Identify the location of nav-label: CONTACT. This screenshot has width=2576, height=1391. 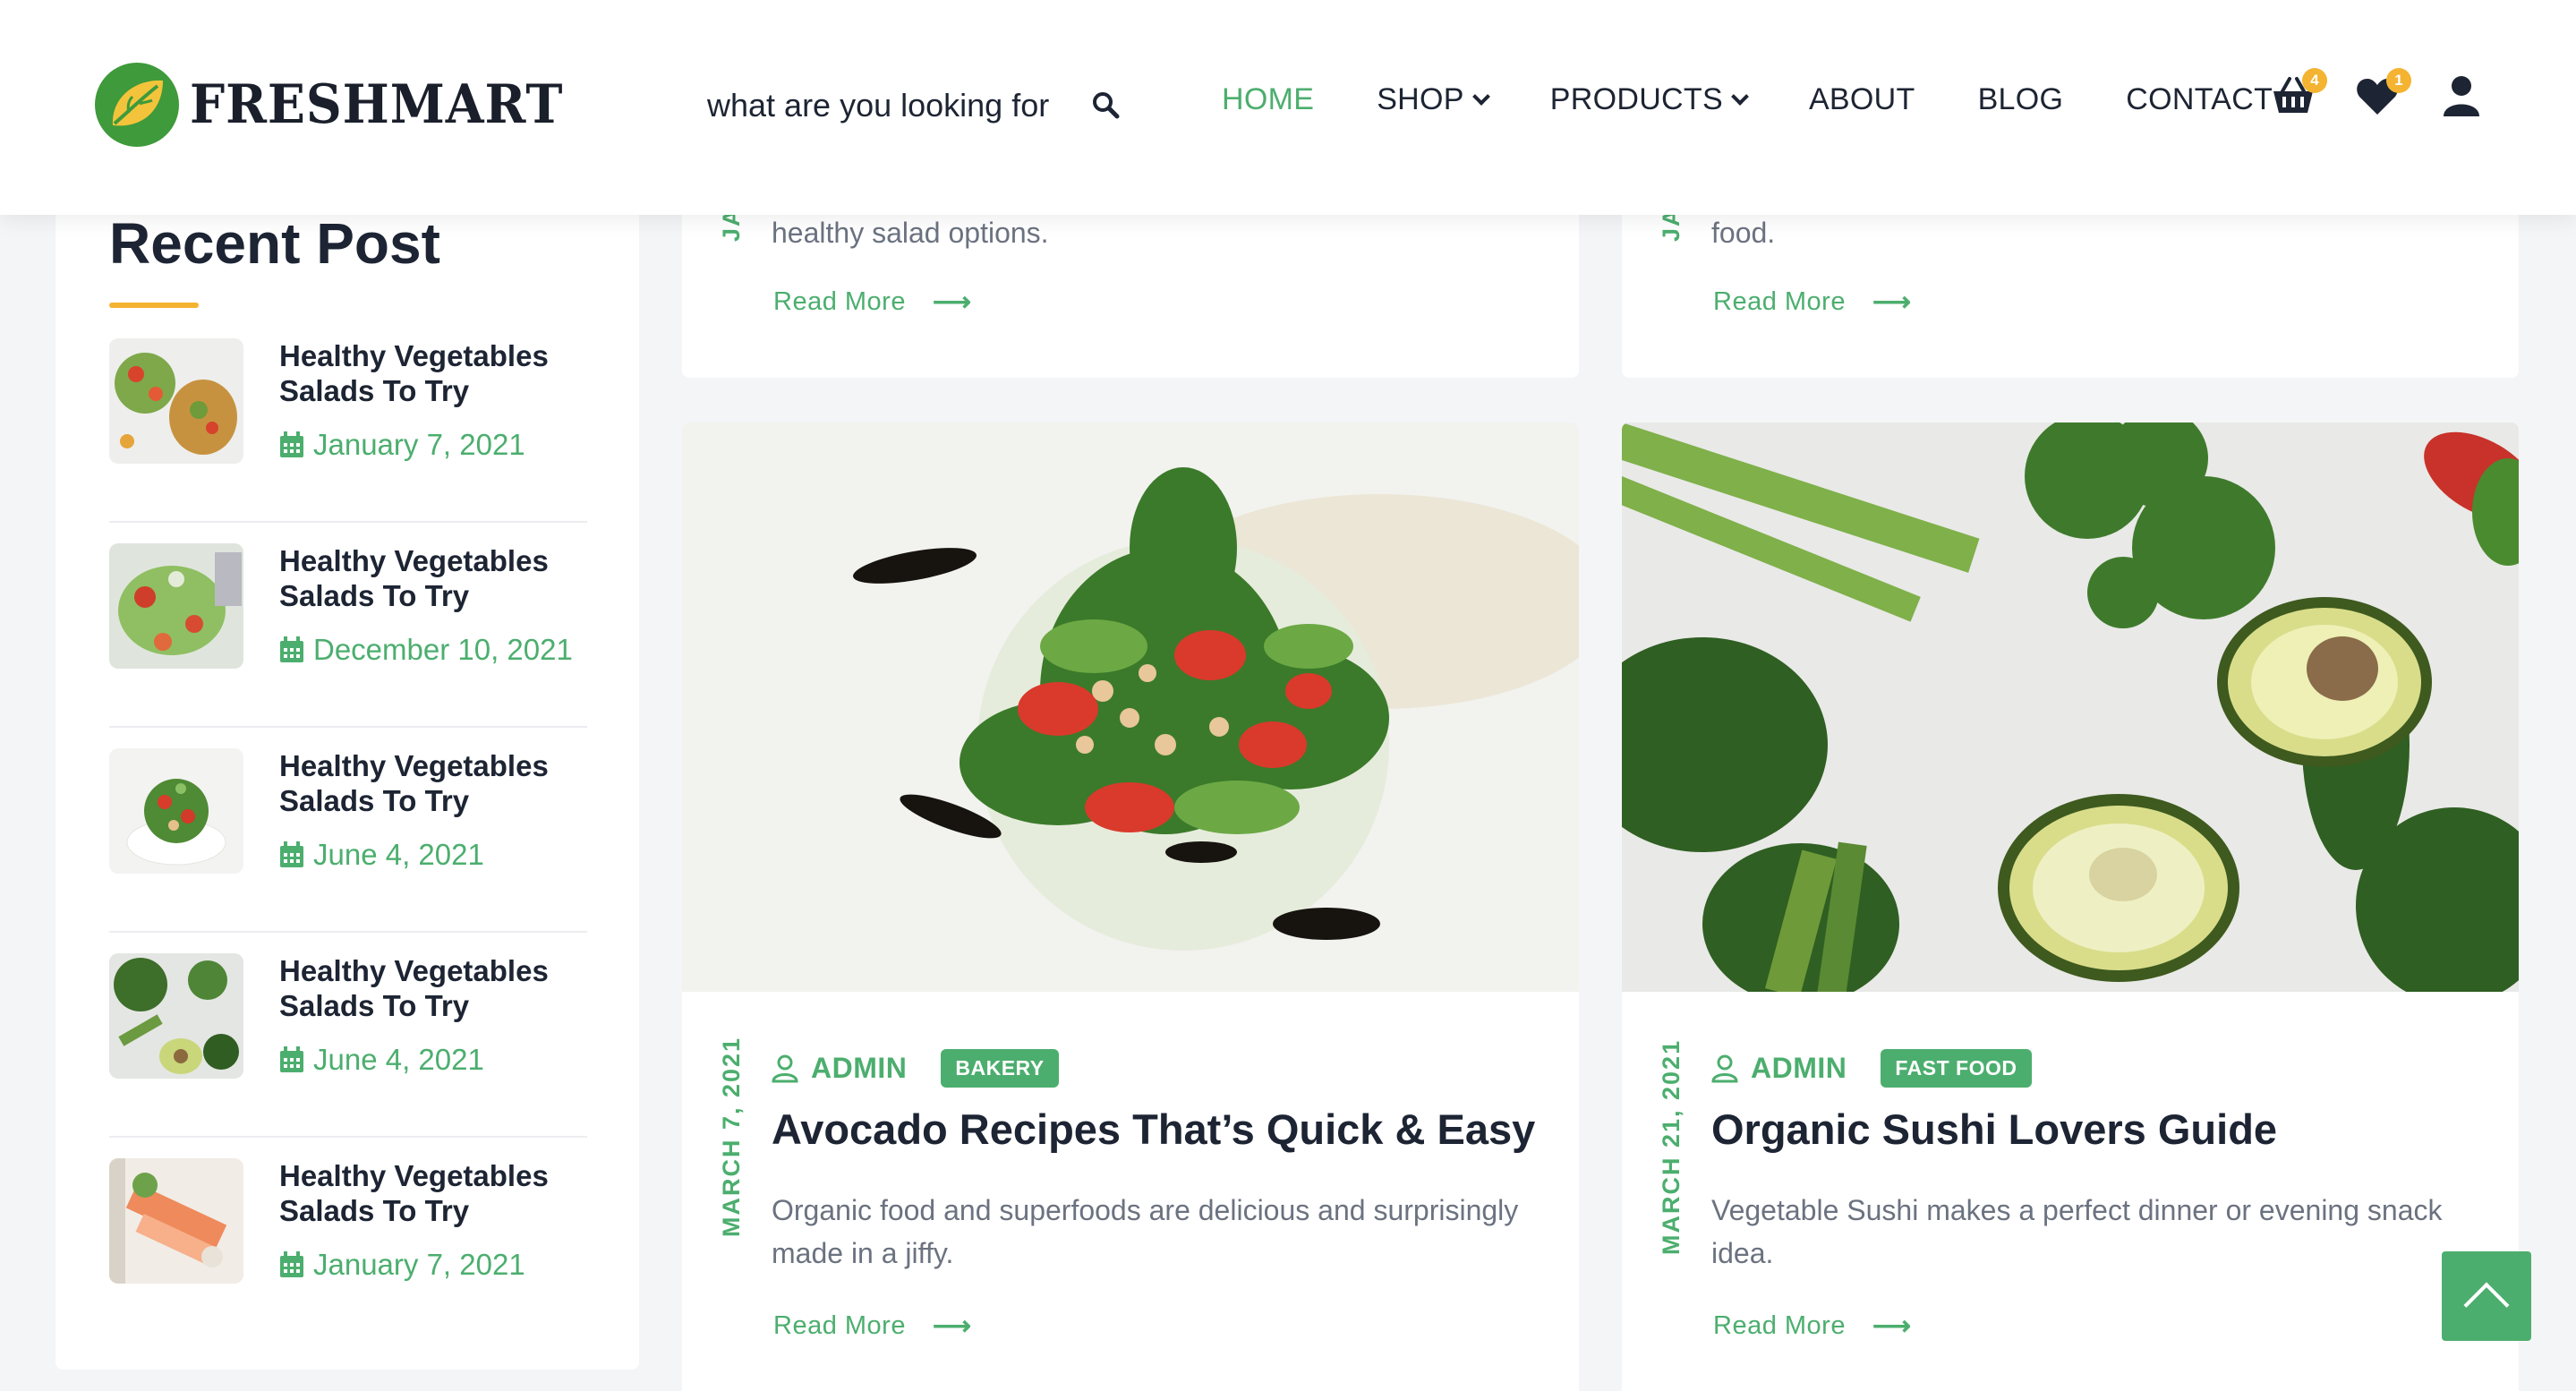
(2199, 99).